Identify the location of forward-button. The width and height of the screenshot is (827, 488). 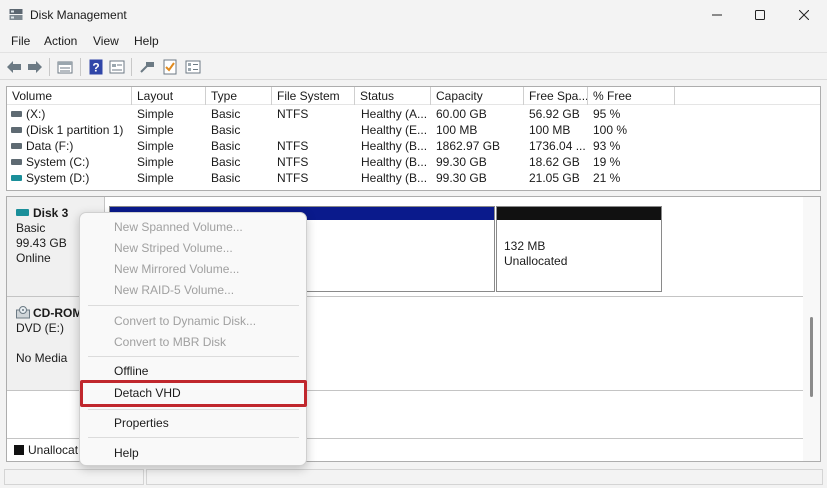
(35, 67).